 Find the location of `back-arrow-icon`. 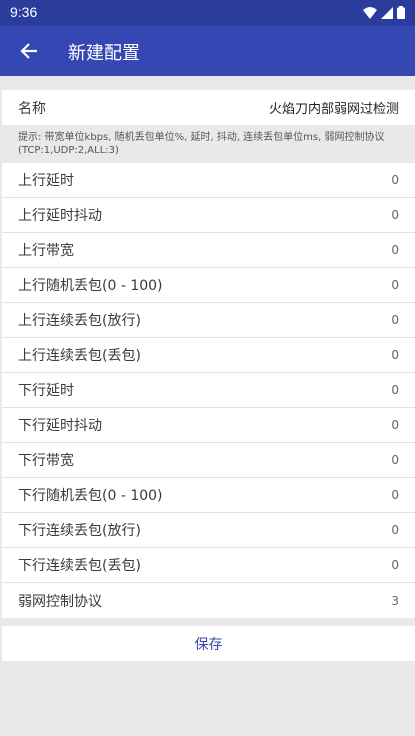

back-arrow-icon is located at coordinates (29, 51).